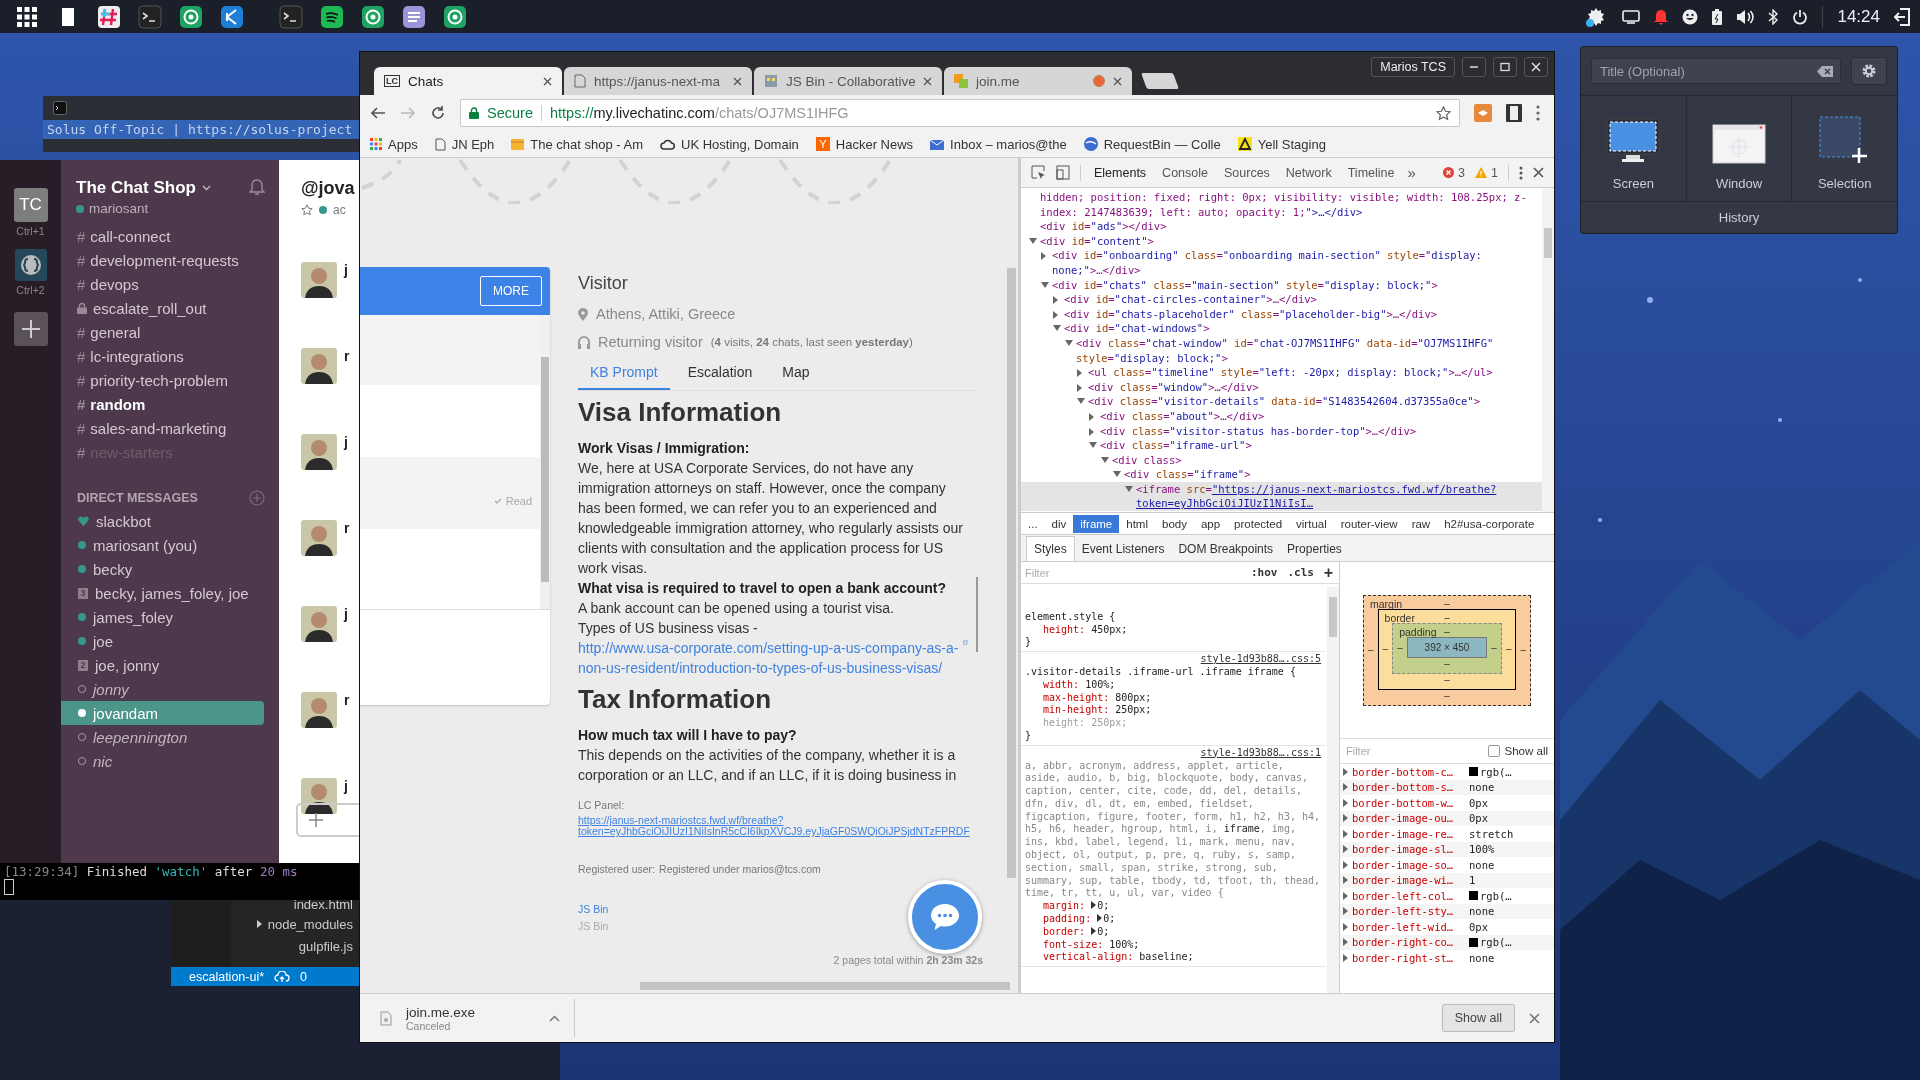  What do you see at coordinates (1521, 172) in the screenshot?
I see `more-icon` at bounding box center [1521, 172].